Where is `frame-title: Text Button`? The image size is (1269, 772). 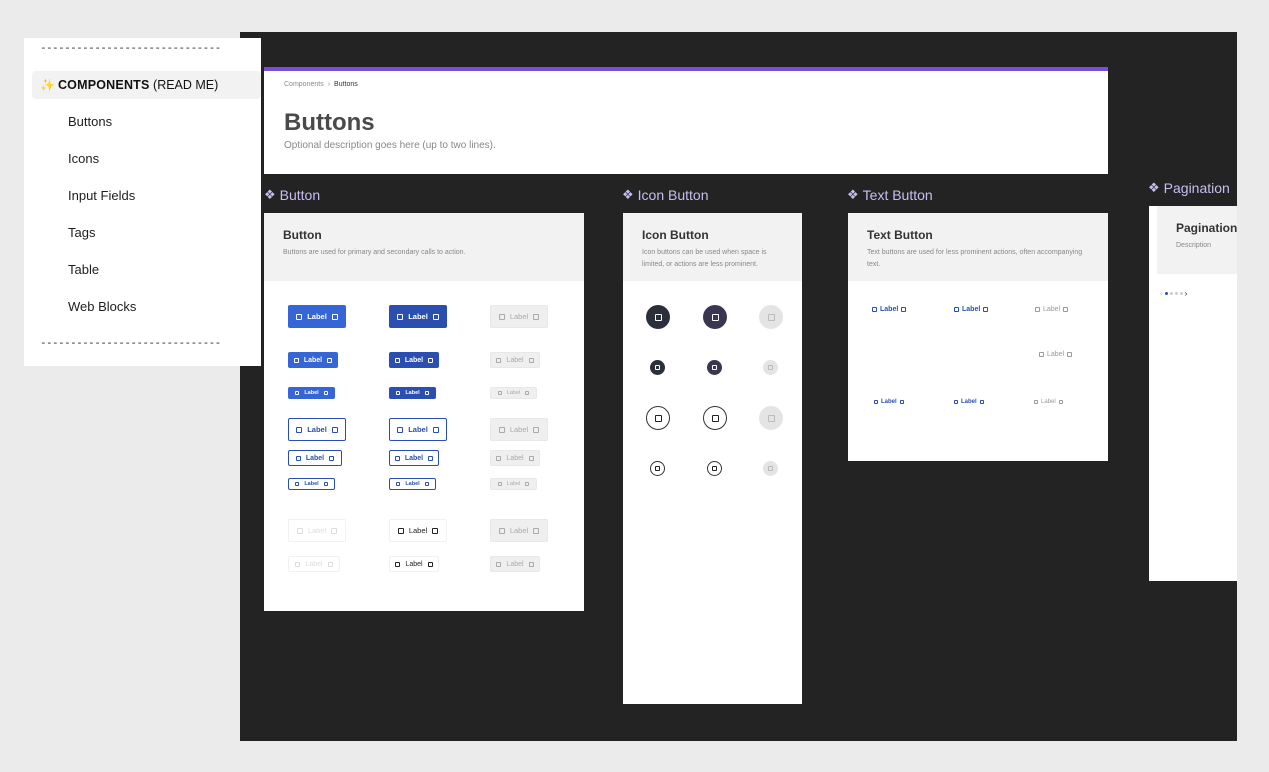 frame-title: Text Button is located at coordinates (900, 235).